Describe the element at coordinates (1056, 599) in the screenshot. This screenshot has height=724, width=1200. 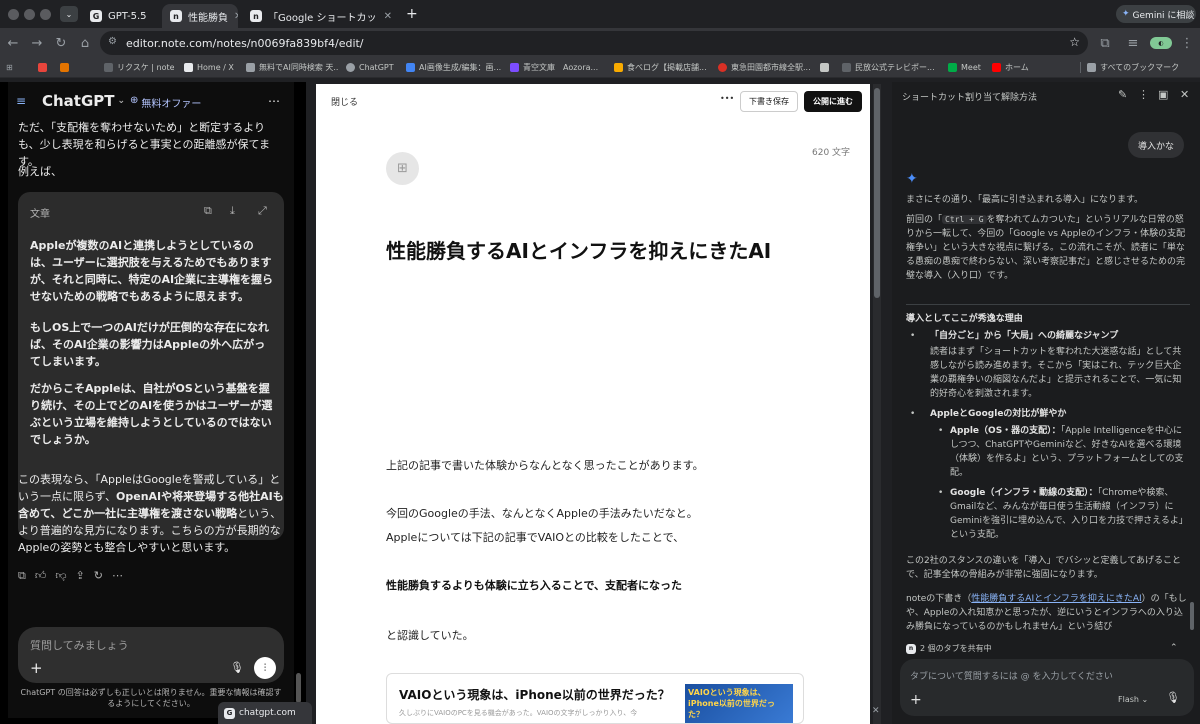
I see `note-draft-link: 性能勝負するAIとインフラを抑えにきたAI` at that location.